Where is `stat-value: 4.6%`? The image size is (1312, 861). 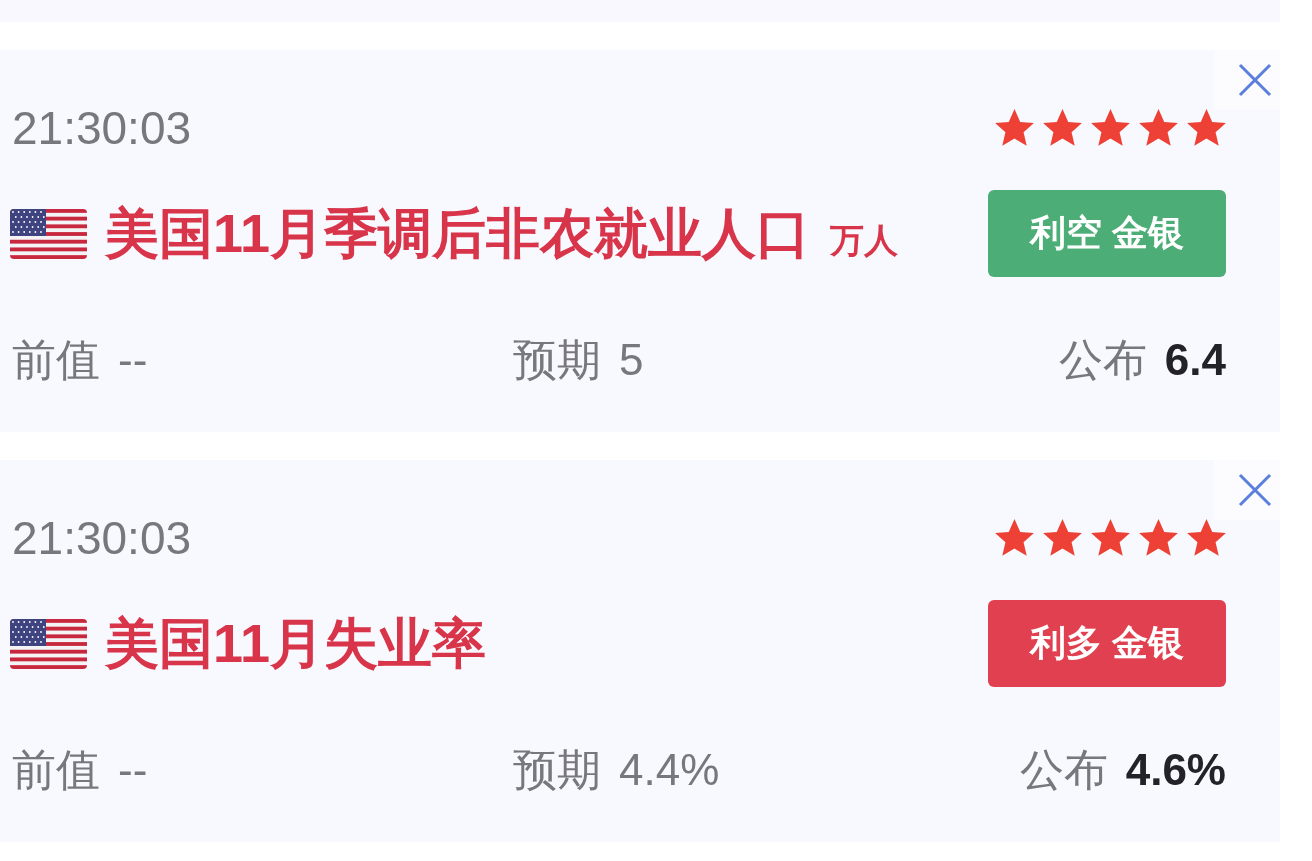 stat-value: 4.6% is located at coordinates (1175, 770).